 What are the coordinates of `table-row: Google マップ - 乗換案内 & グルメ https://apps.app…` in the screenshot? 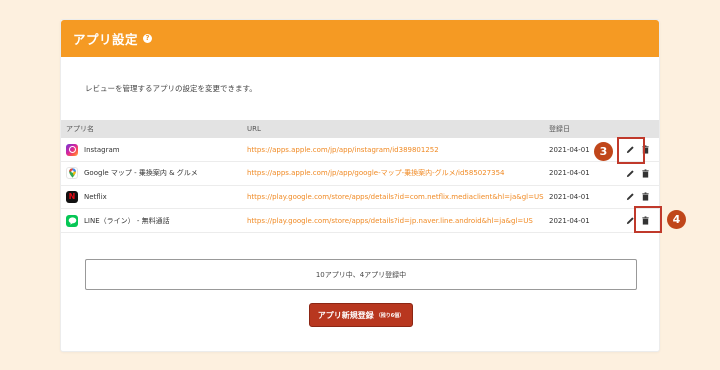 It's located at (360, 173).